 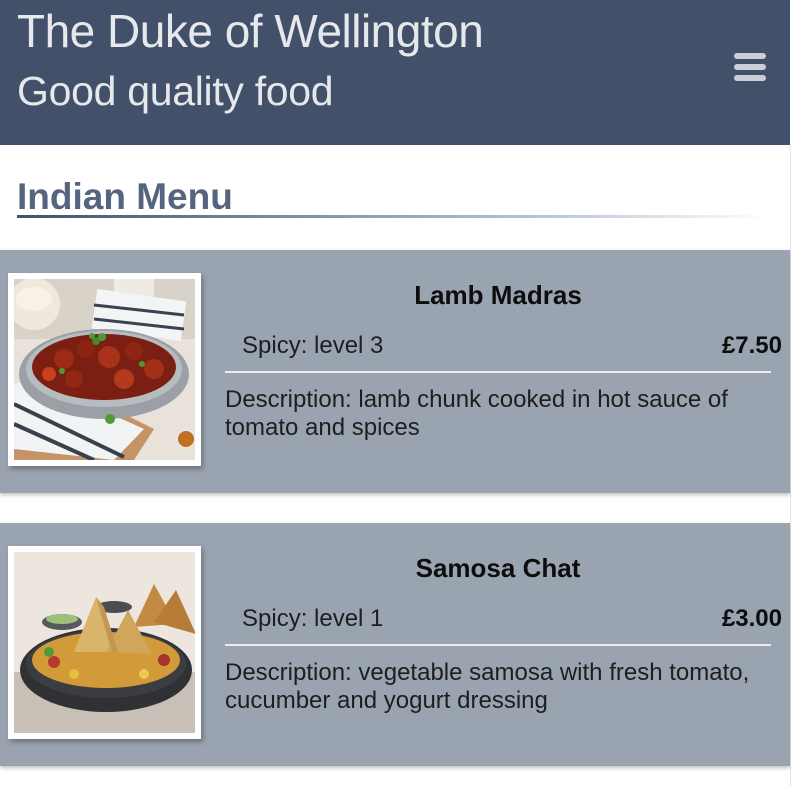 I want to click on dish-price: £7.50, so click(x=751, y=345).